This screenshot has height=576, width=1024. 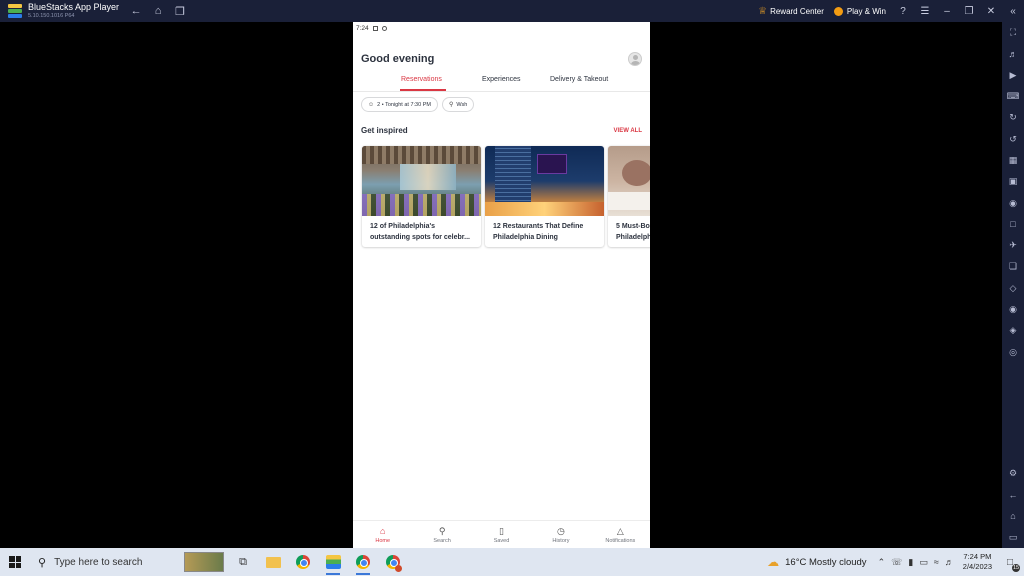 I want to click on party-time-chip: ☺ 2 • Tonight at 7:30 PM, so click(x=399, y=104).